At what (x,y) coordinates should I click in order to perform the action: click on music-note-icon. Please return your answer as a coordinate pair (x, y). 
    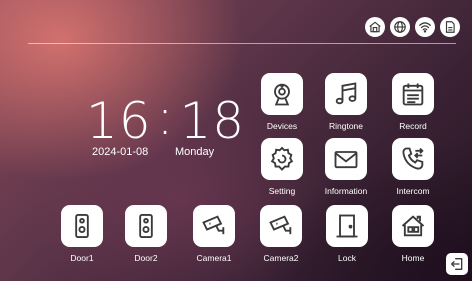
    Looking at the image, I should click on (346, 93).